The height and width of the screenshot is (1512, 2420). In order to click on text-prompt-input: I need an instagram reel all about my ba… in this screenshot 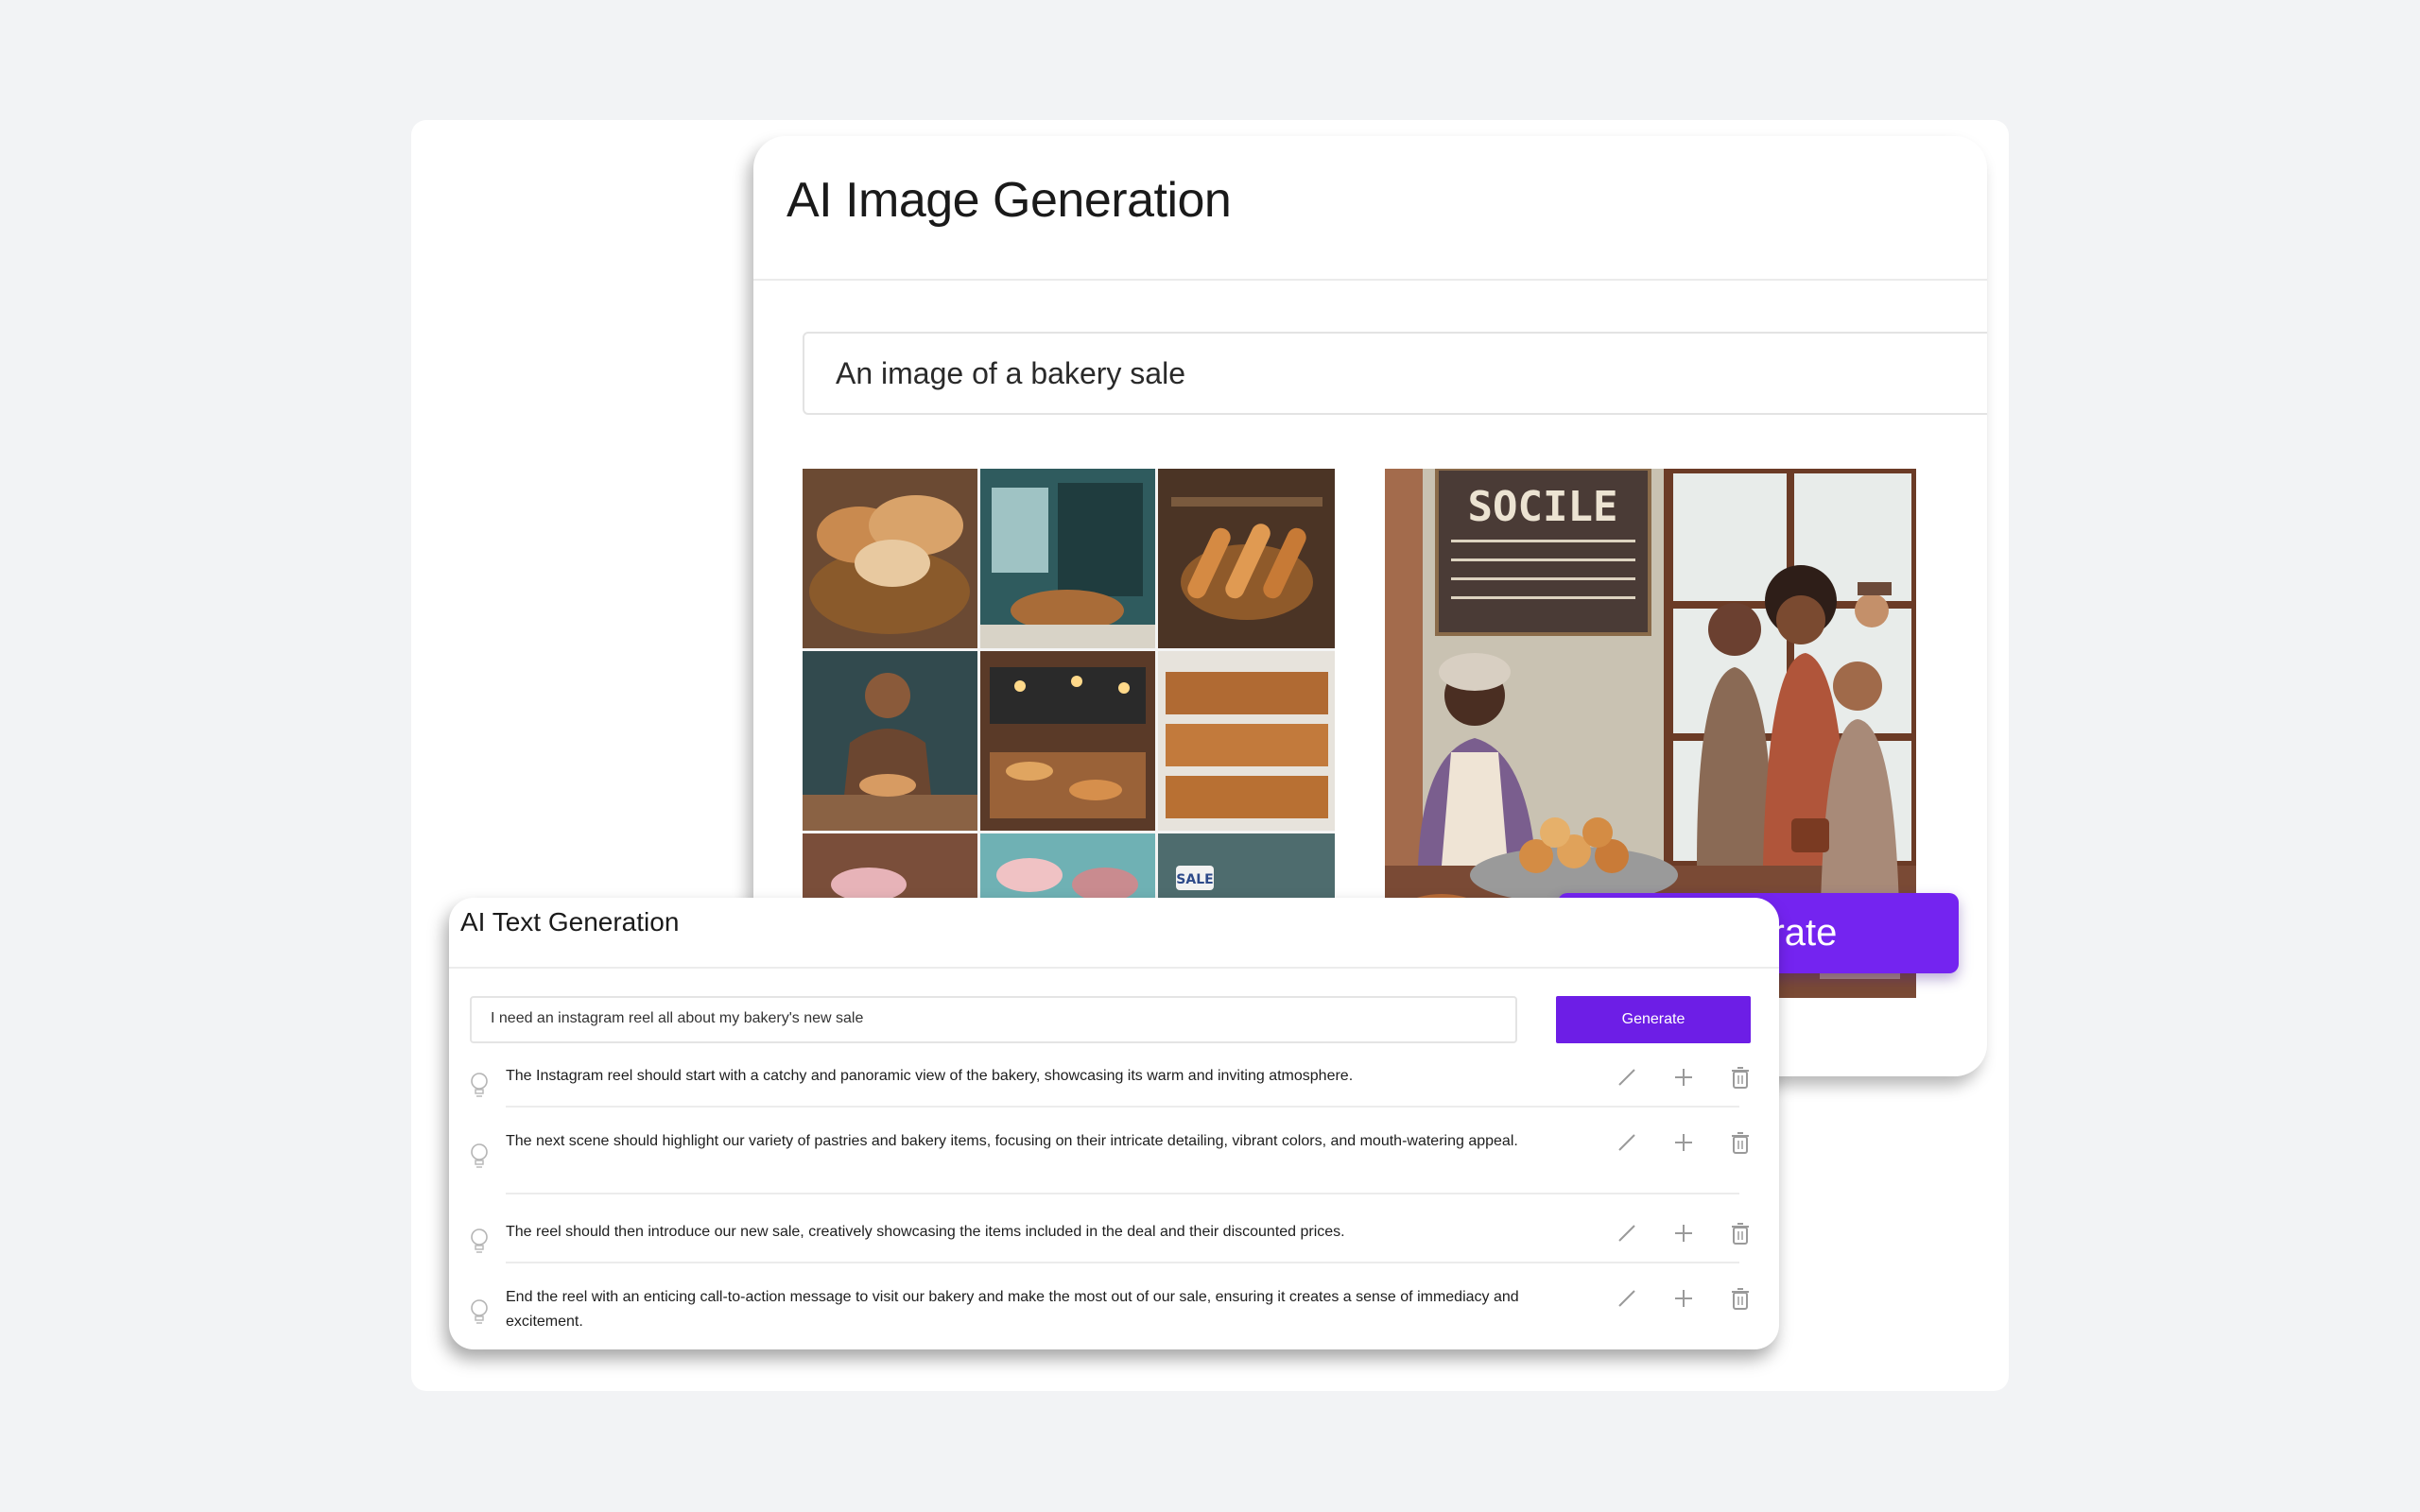, I will do `click(993, 1019)`.